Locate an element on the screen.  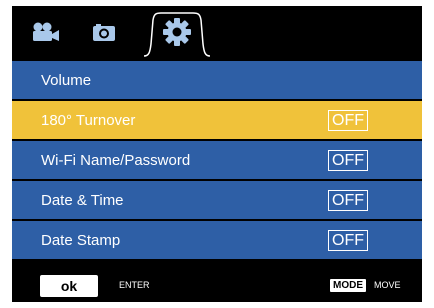
mode-button: MODE is located at coordinates (348, 285).